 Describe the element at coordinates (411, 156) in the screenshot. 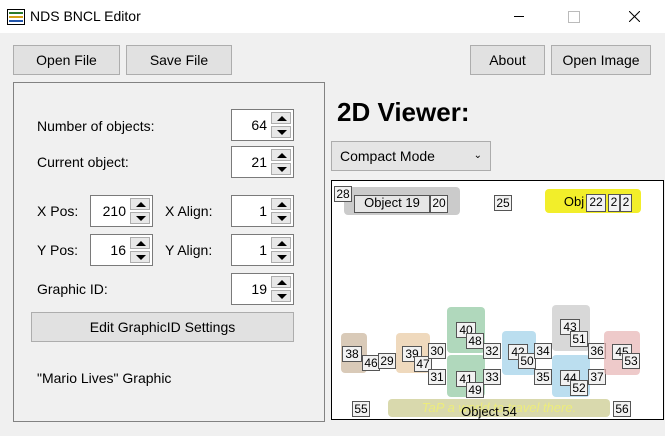

I see `view-mode-select: Compact Mode ⌄` at that location.